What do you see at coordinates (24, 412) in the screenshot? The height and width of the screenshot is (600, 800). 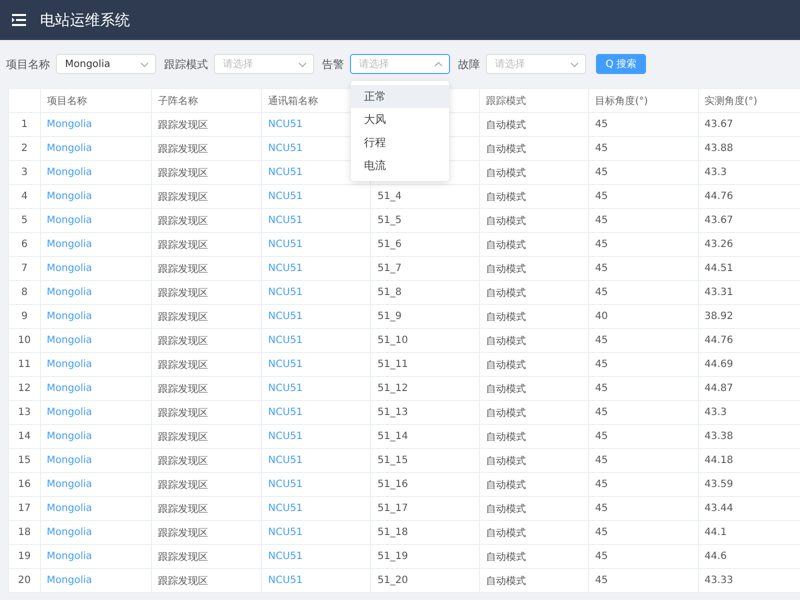 I see `row-number: 13` at bounding box center [24, 412].